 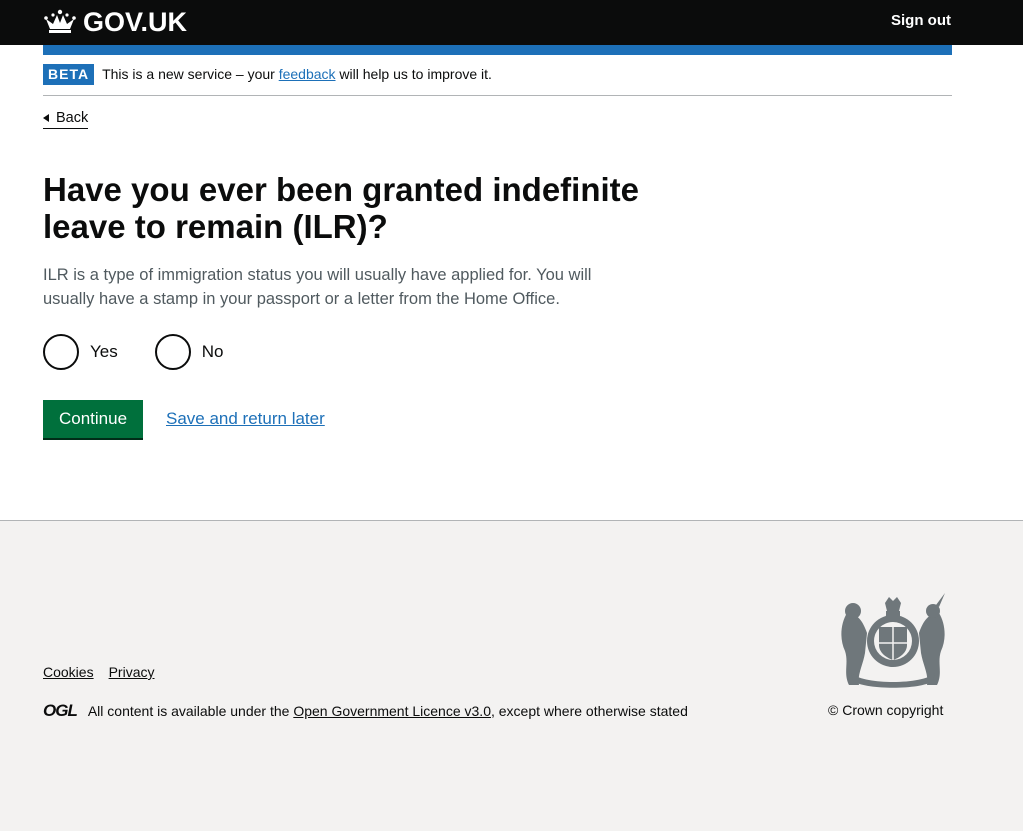 I want to click on sign-out-link: Sign out, so click(x=921, y=21).